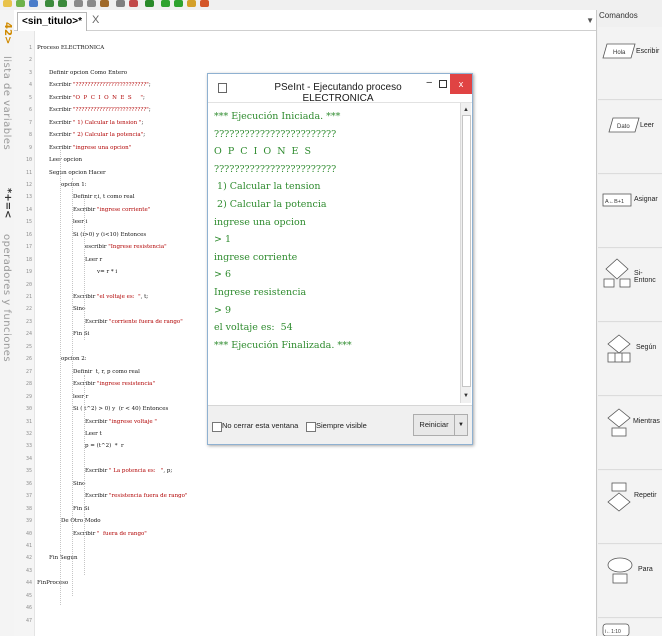  What do you see at coordinates (71, 48) in the screenshot?
I see `code-line: Proceso ELECTRONICA` at bounding box center [71, 48].